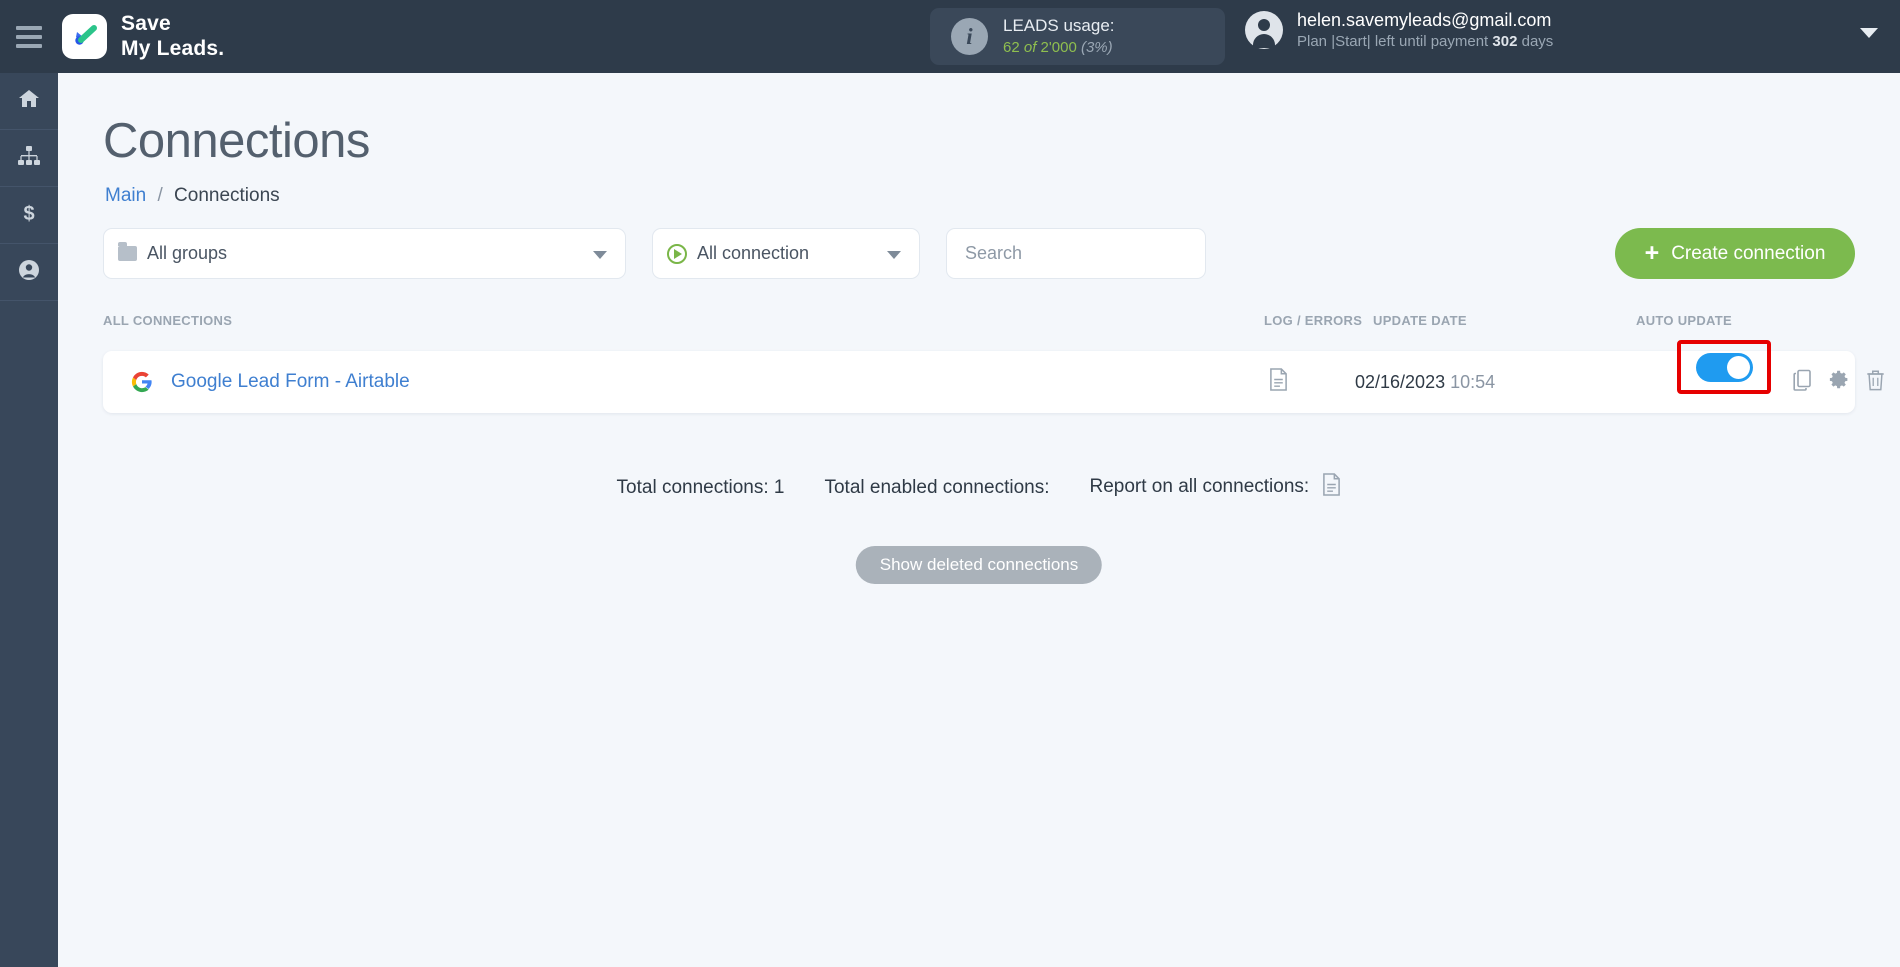  What do you see at coordinates (753, 253) in the screenshot?
I see `connection-filter-label: All connection` at bounding box center [753, 253].